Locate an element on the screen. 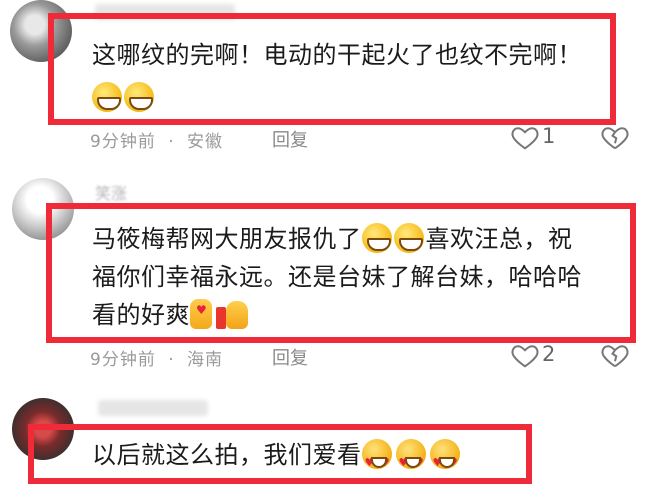 The image size is (660, 484). comment-text-line1: 马筱梅帮网大朋友报仇了 喜欢汪总，祝 is located at coordinates (332, 239).